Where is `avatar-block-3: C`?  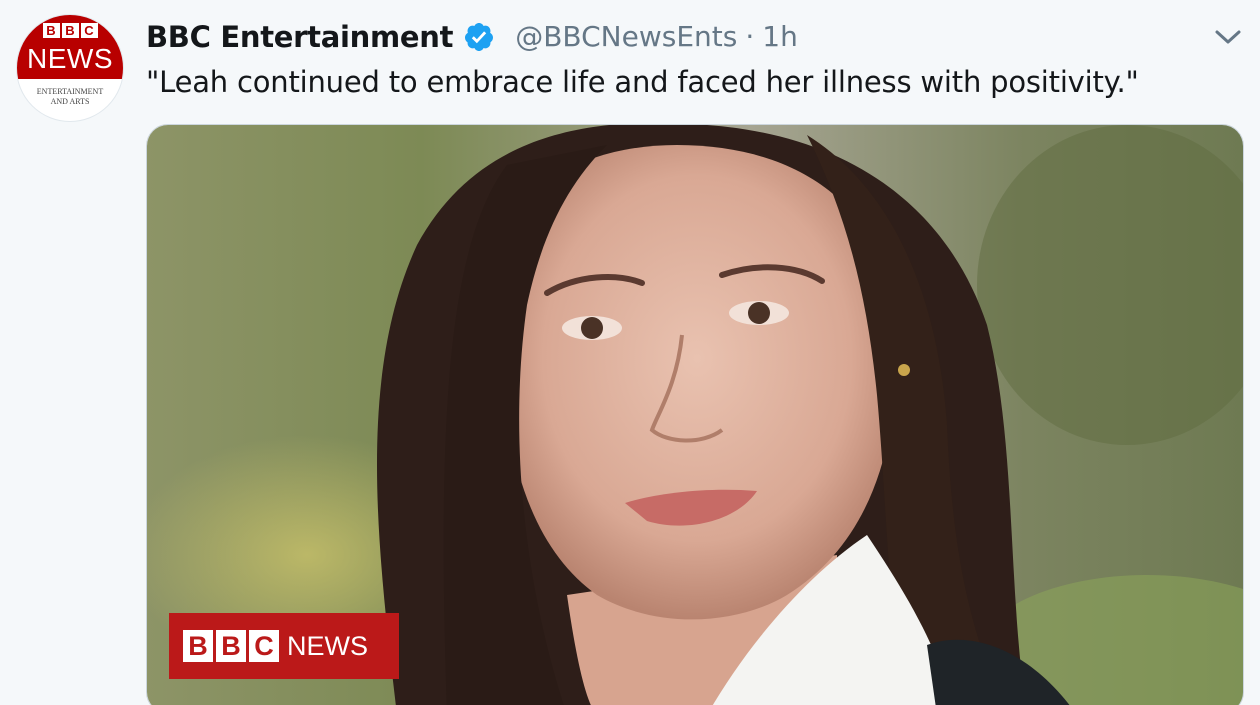
avatar-block-3: C is located at coordinates (89, 30).